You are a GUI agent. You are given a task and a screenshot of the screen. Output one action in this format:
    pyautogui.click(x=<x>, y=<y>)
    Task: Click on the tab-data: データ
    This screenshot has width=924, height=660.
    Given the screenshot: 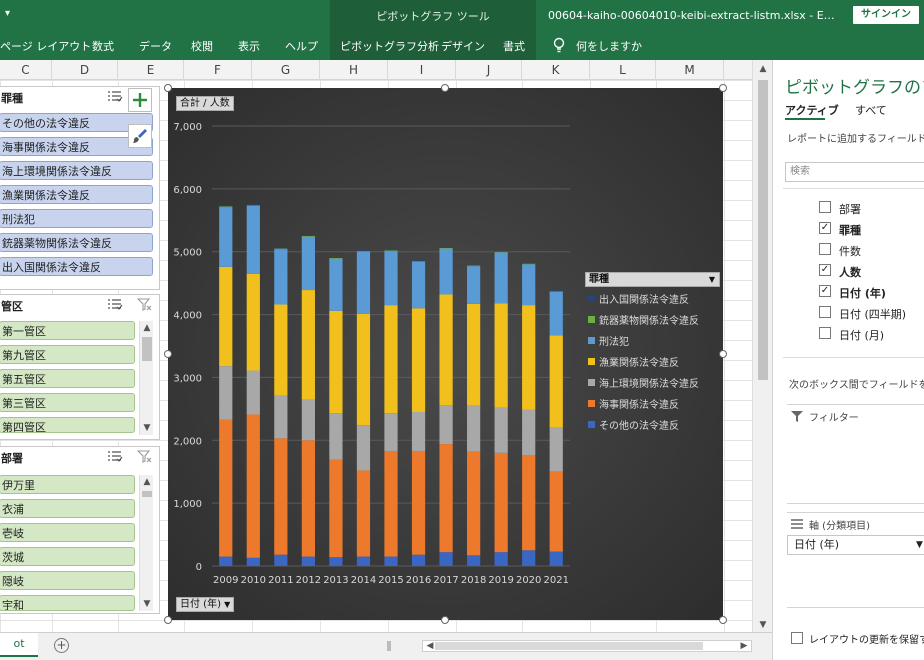 What is the action you would take?
    pyautogui.click(x=155, y=46)
    